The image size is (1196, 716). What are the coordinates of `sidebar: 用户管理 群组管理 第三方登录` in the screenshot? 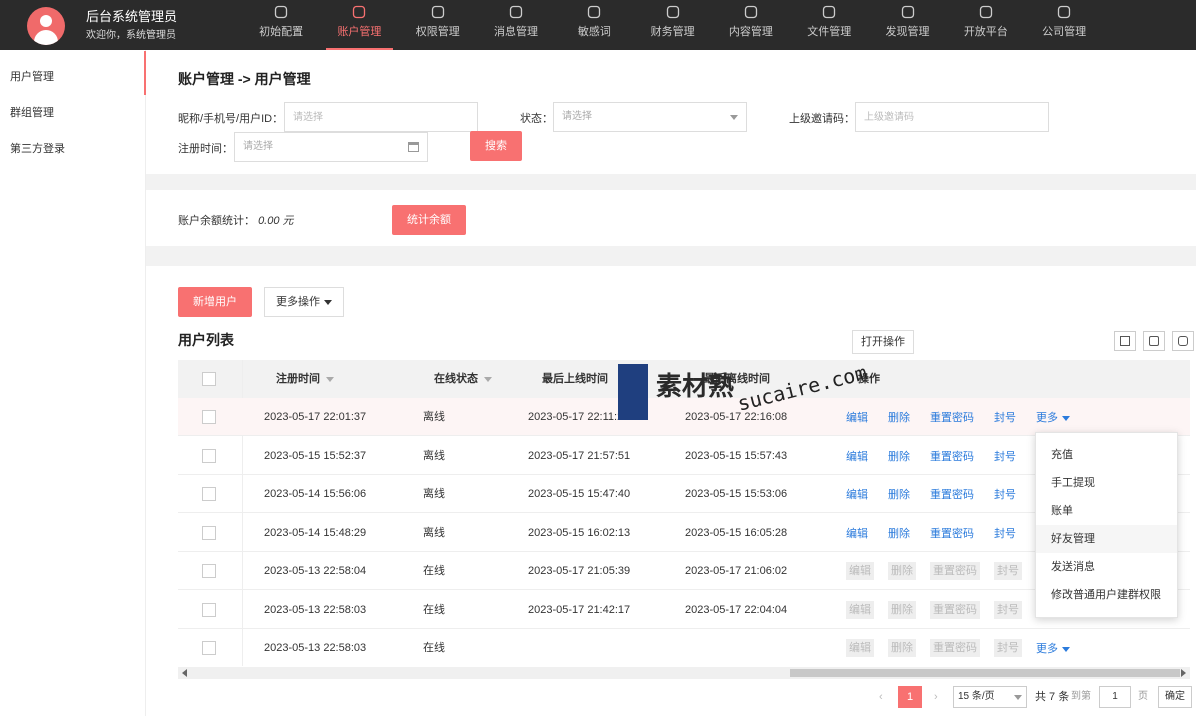 It's located at (73, 383).